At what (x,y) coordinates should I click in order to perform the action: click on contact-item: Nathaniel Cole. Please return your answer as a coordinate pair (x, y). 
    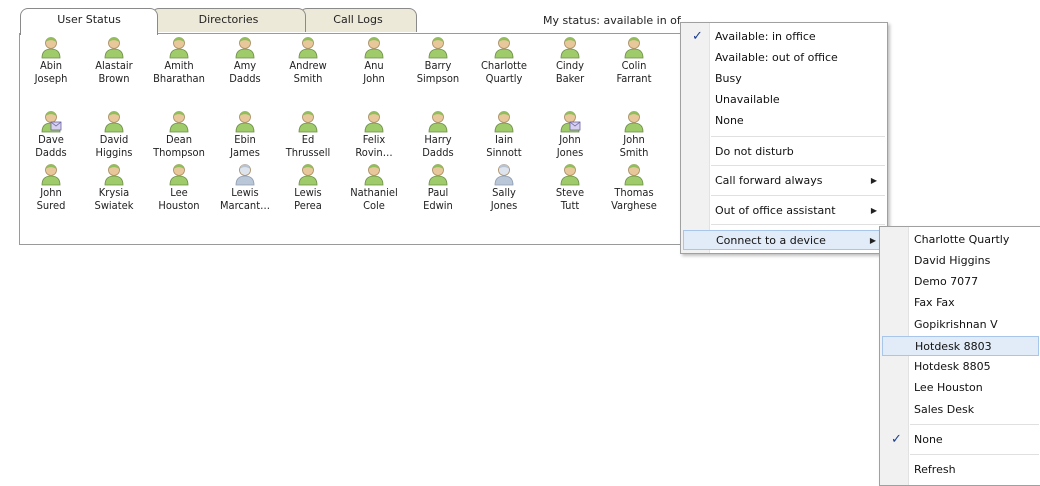
    Looking at the image, I should click on (374, 187).